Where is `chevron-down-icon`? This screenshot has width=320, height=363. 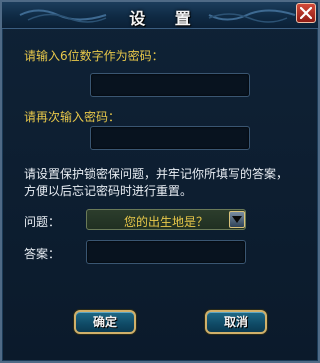 chevron-down-icon is located at coordinates (237, 219).